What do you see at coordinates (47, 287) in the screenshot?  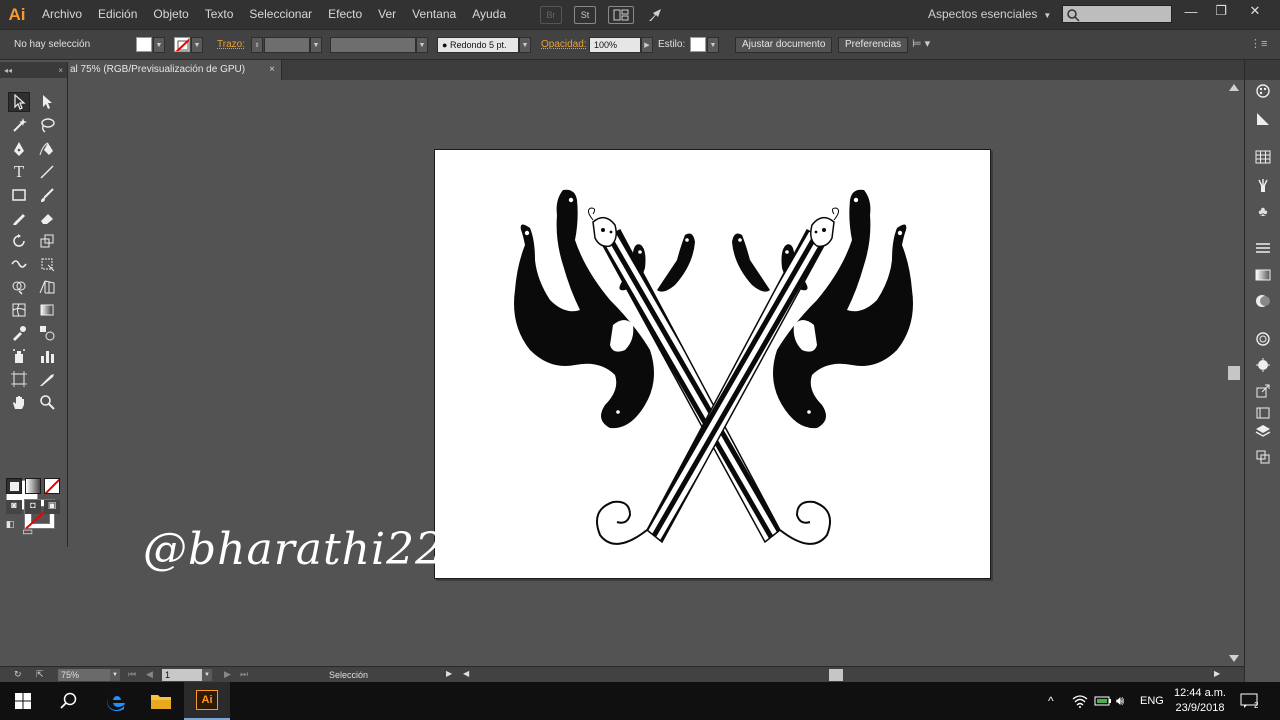 I see `perspective-grid-tool` at bounding box center [47, 287].